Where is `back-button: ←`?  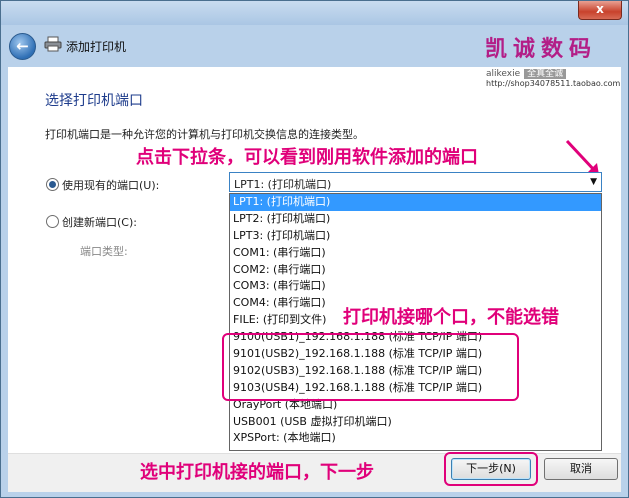
back-button: ← is located at coordinates (22, 46).